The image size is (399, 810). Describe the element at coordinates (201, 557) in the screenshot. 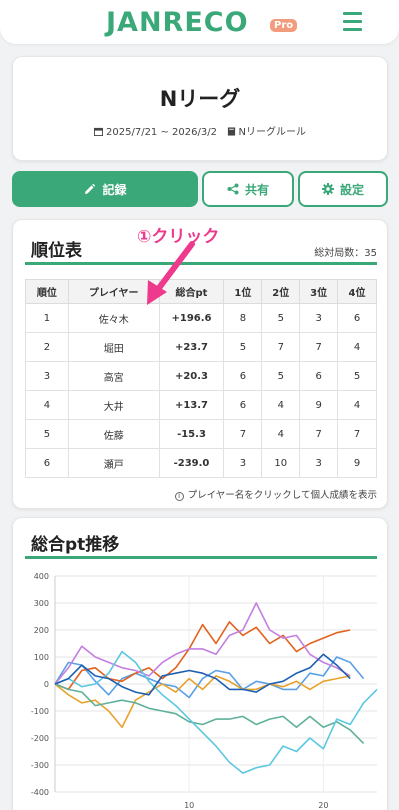

I see `trend-title-underline` at that location.